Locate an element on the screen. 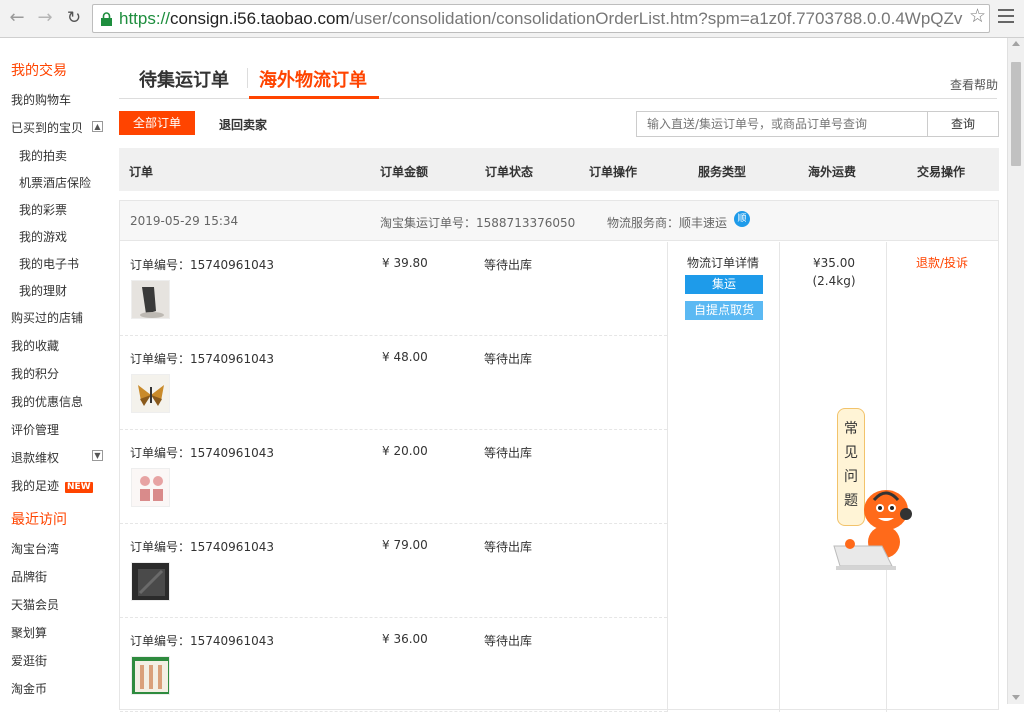 The image size is (1024, 712). sidebar-item-reviews: 评价管理 is located at coordinates (35, 429).